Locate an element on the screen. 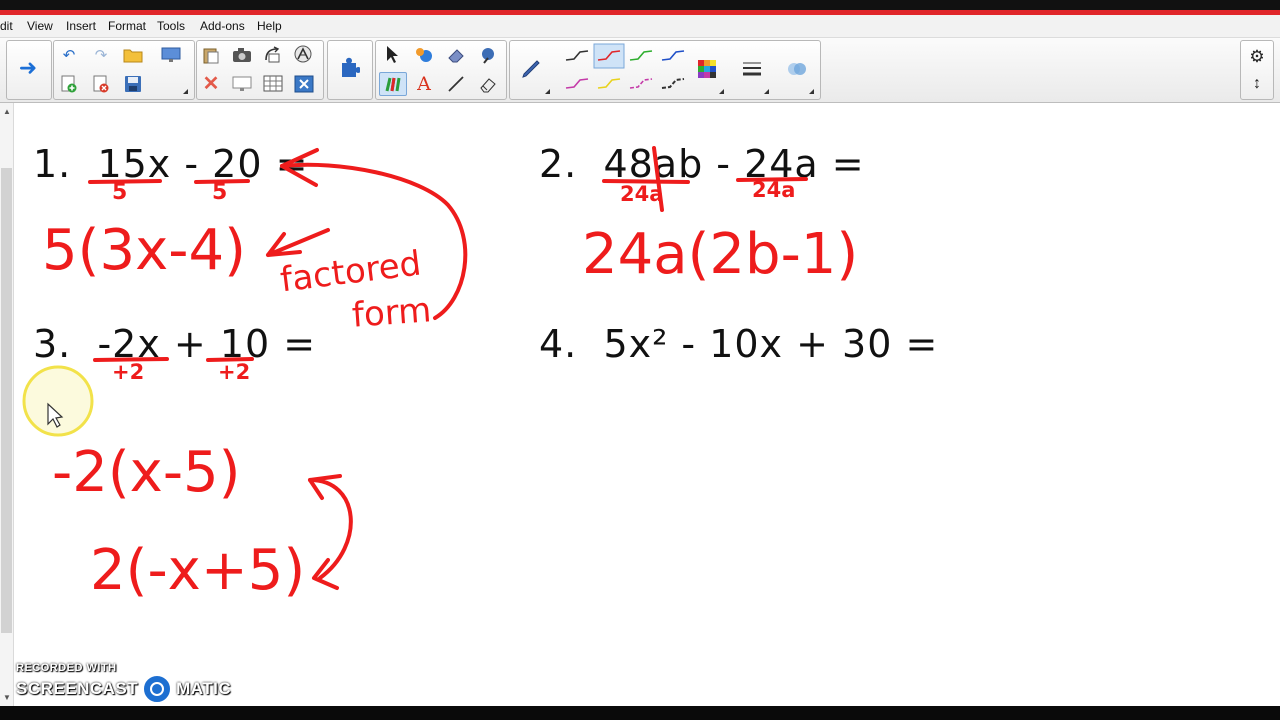  gear-icon: ⚙ is located at coordinates (1257, 56).